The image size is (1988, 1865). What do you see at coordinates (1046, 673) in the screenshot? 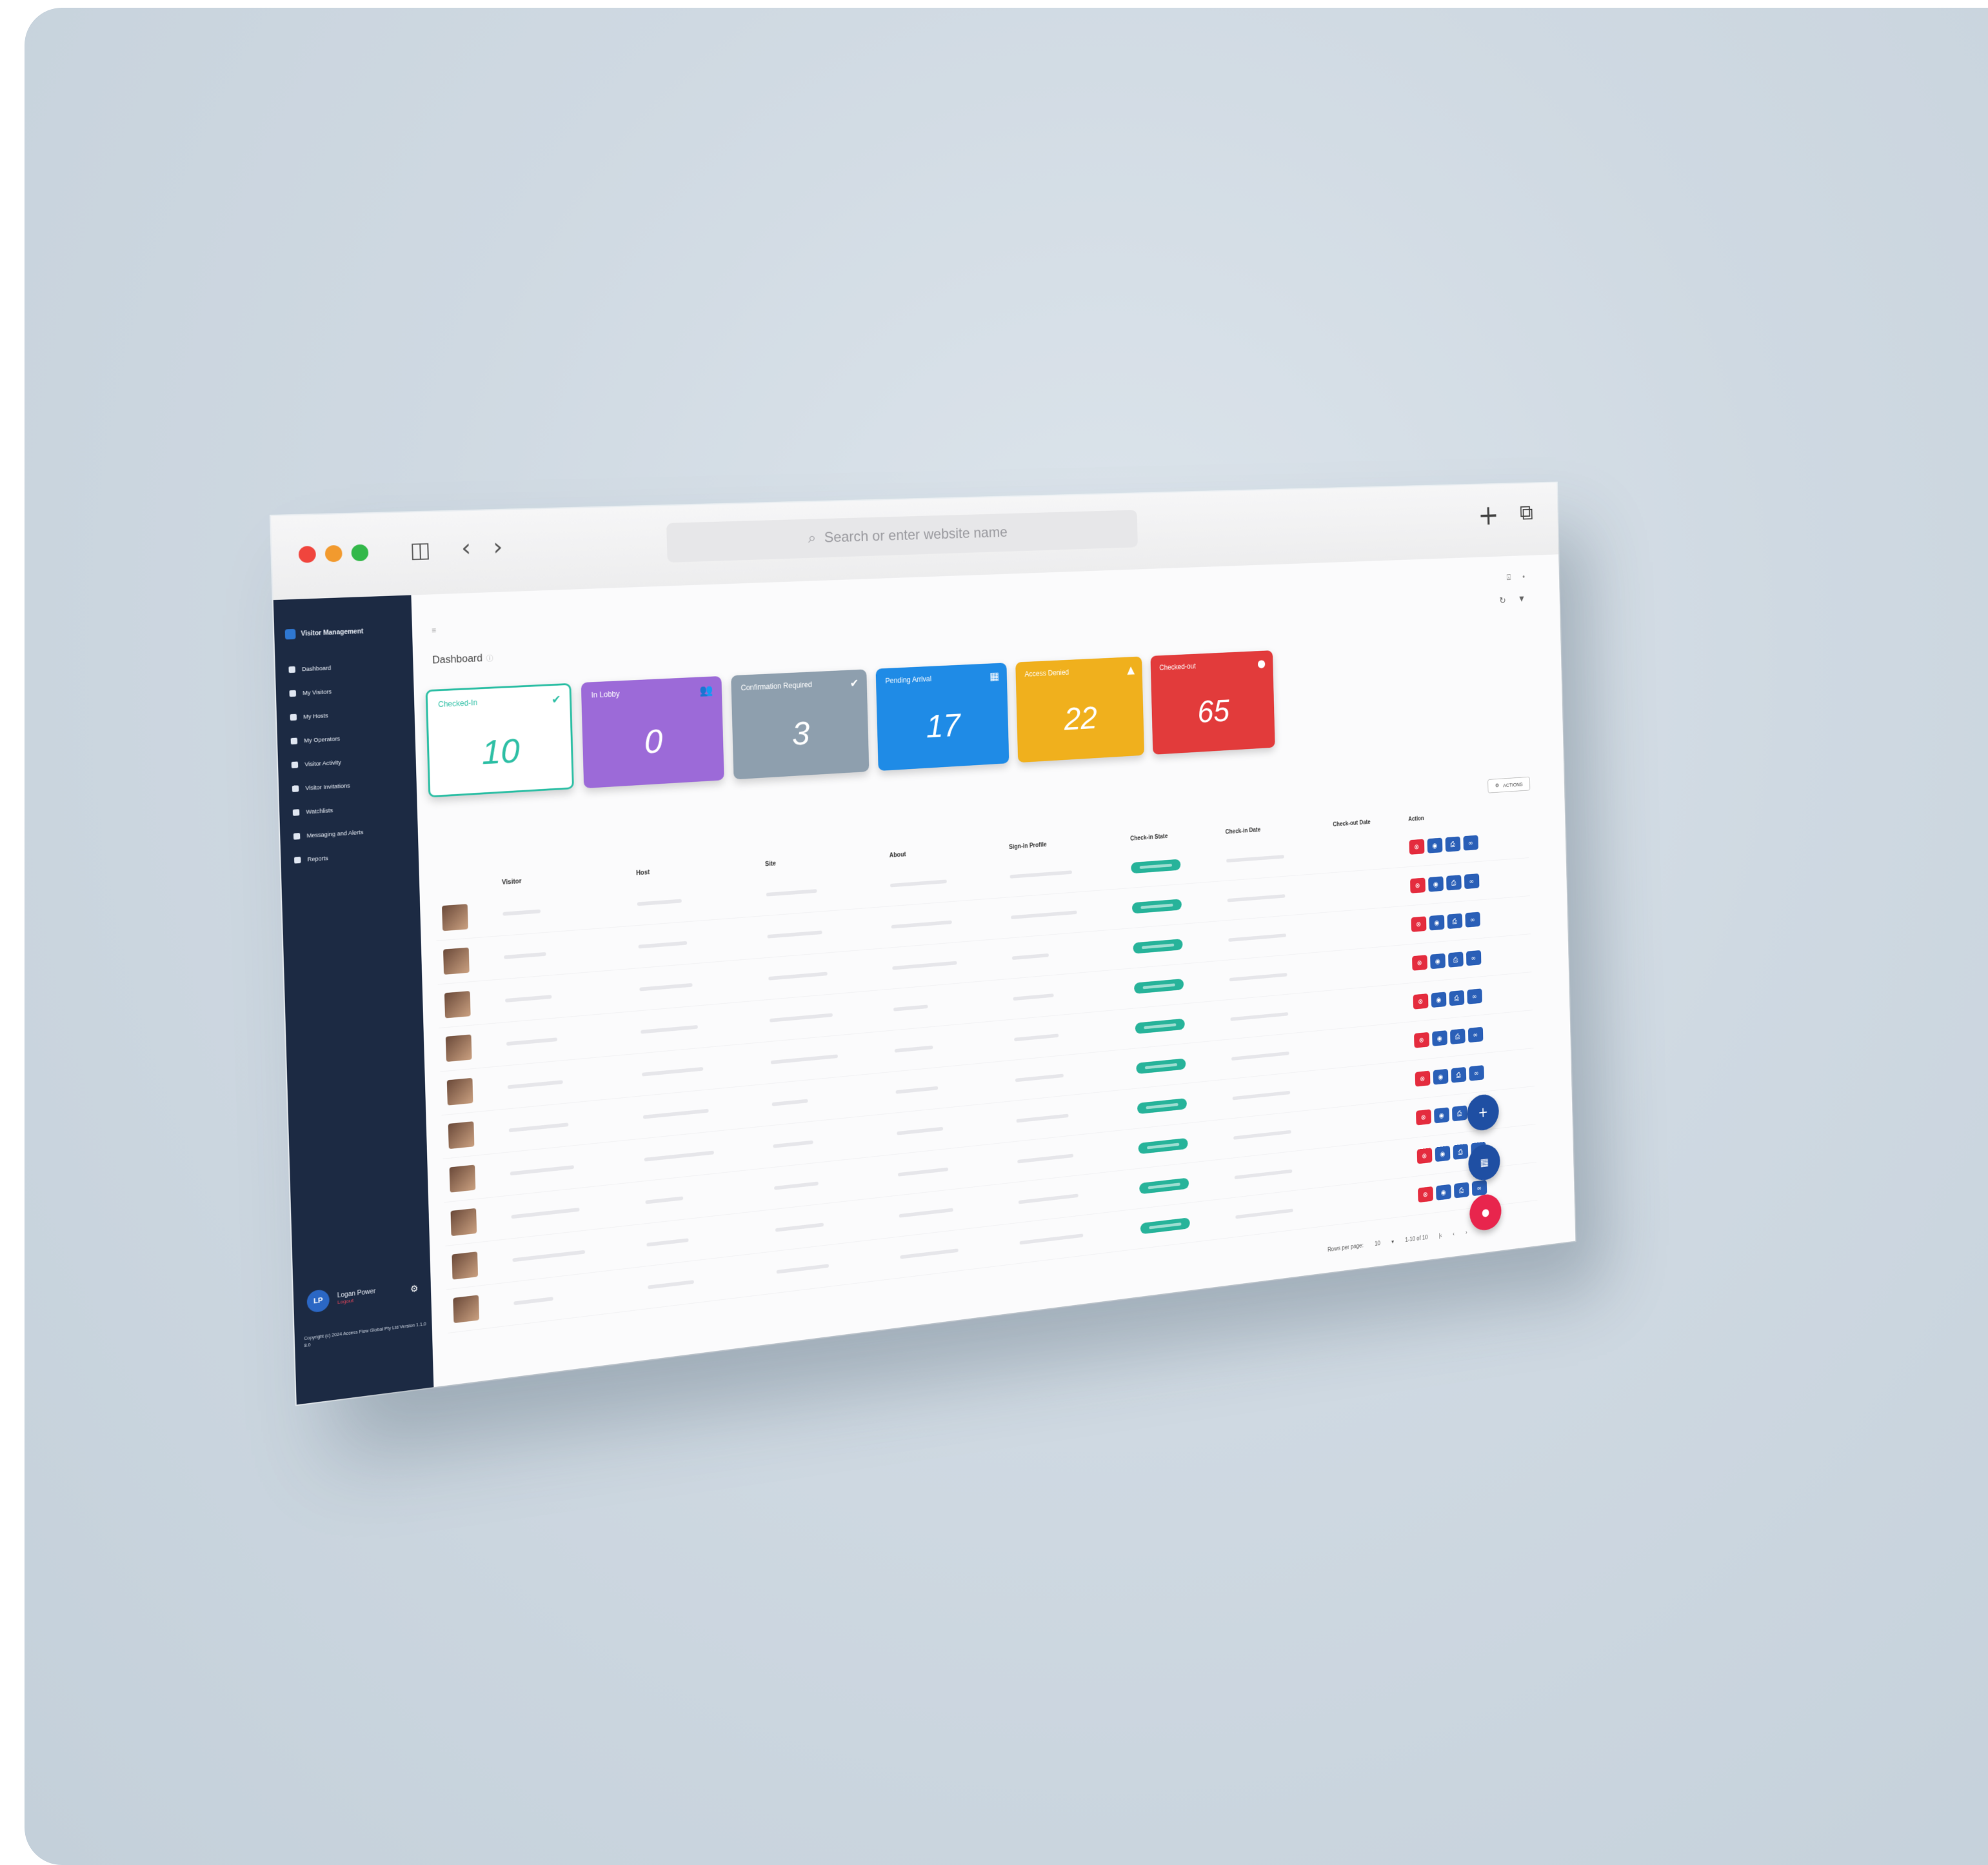
I see `stat-card-label: Access Denied` at bounding box center [1046, 673].